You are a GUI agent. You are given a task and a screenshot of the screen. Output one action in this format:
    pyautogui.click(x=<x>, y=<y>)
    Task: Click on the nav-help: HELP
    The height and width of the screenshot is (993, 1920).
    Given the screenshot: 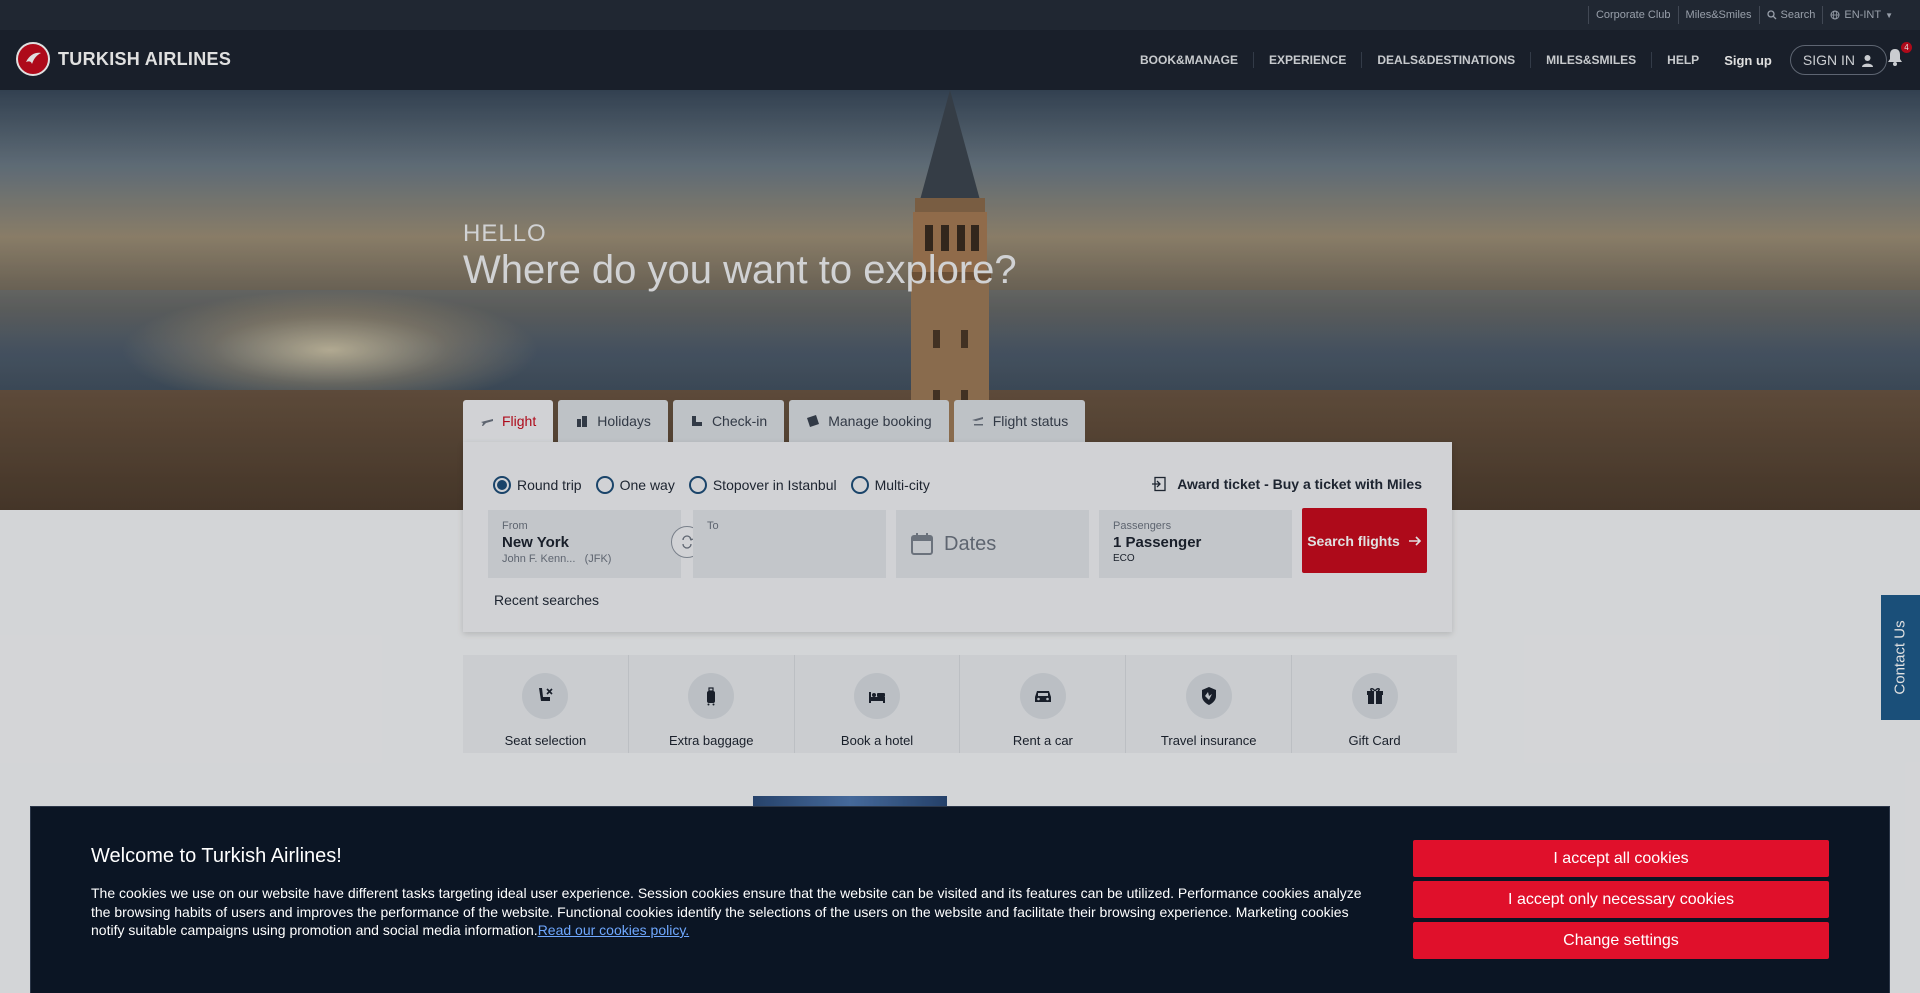 What is the action you would take?
    pyautogui.click(x=1683, y=60)
    